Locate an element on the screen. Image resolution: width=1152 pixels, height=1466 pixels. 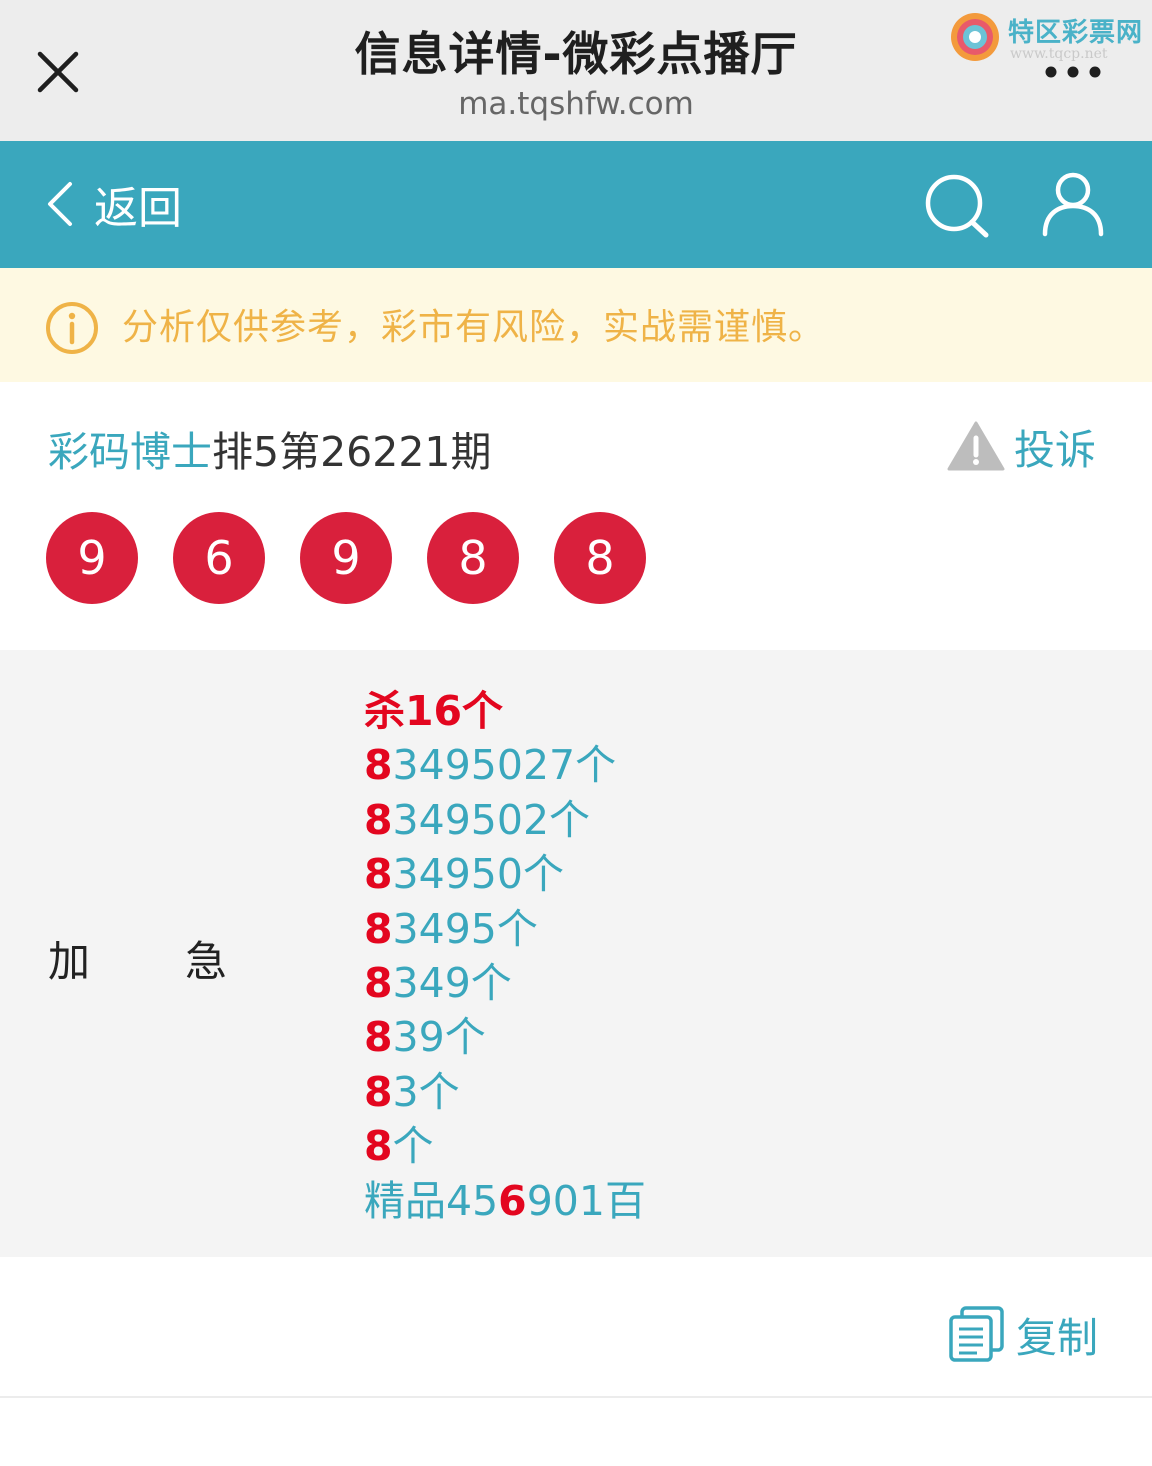
list-item: 83495027个 is located at coordinates (490, 765).